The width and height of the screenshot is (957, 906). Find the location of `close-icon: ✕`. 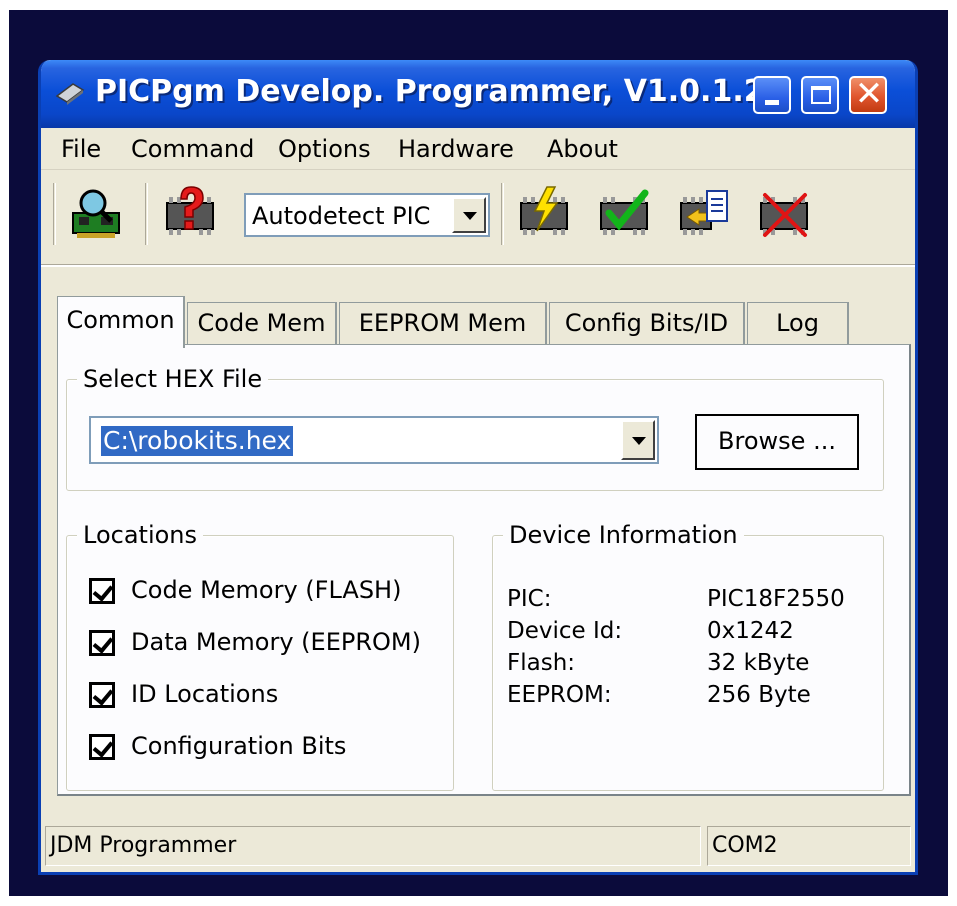

close-icon: ✕ is located at coordinates (869, 94).